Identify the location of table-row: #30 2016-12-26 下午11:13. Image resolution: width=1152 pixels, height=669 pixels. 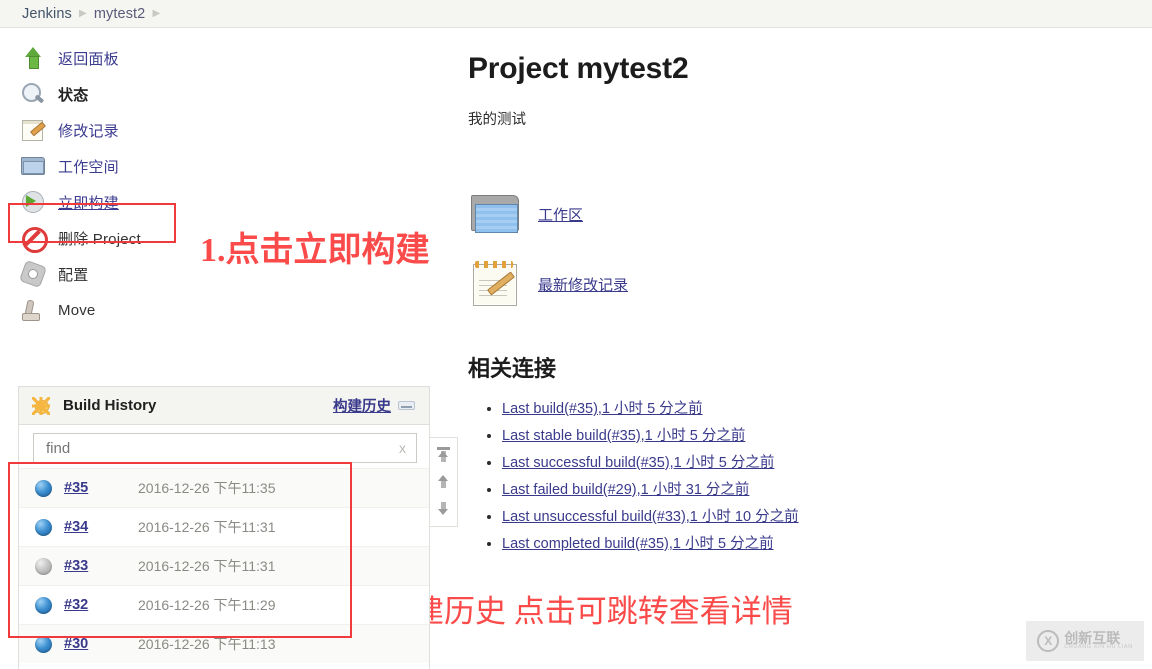
(224, 643).